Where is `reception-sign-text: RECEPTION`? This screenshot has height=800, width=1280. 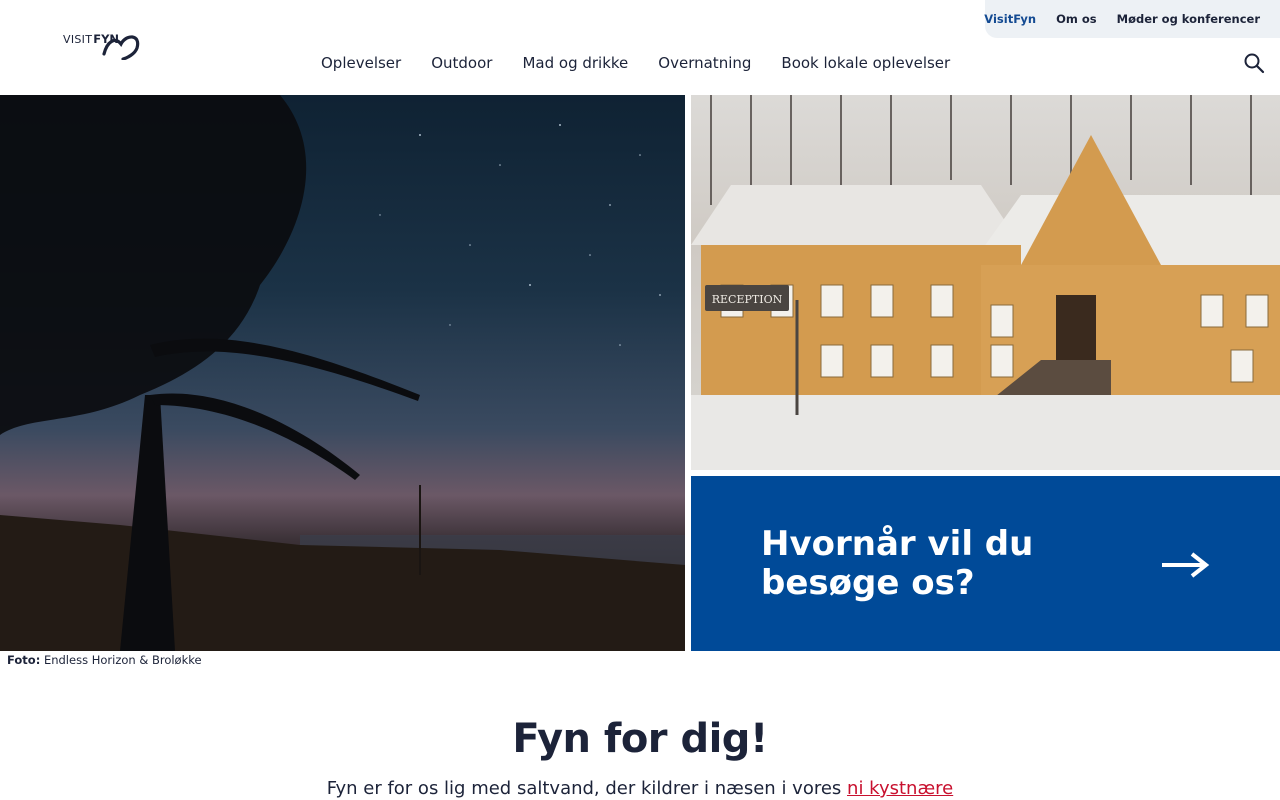 reception-sign-text: RECEPTION is located at coordinates (747, 299).